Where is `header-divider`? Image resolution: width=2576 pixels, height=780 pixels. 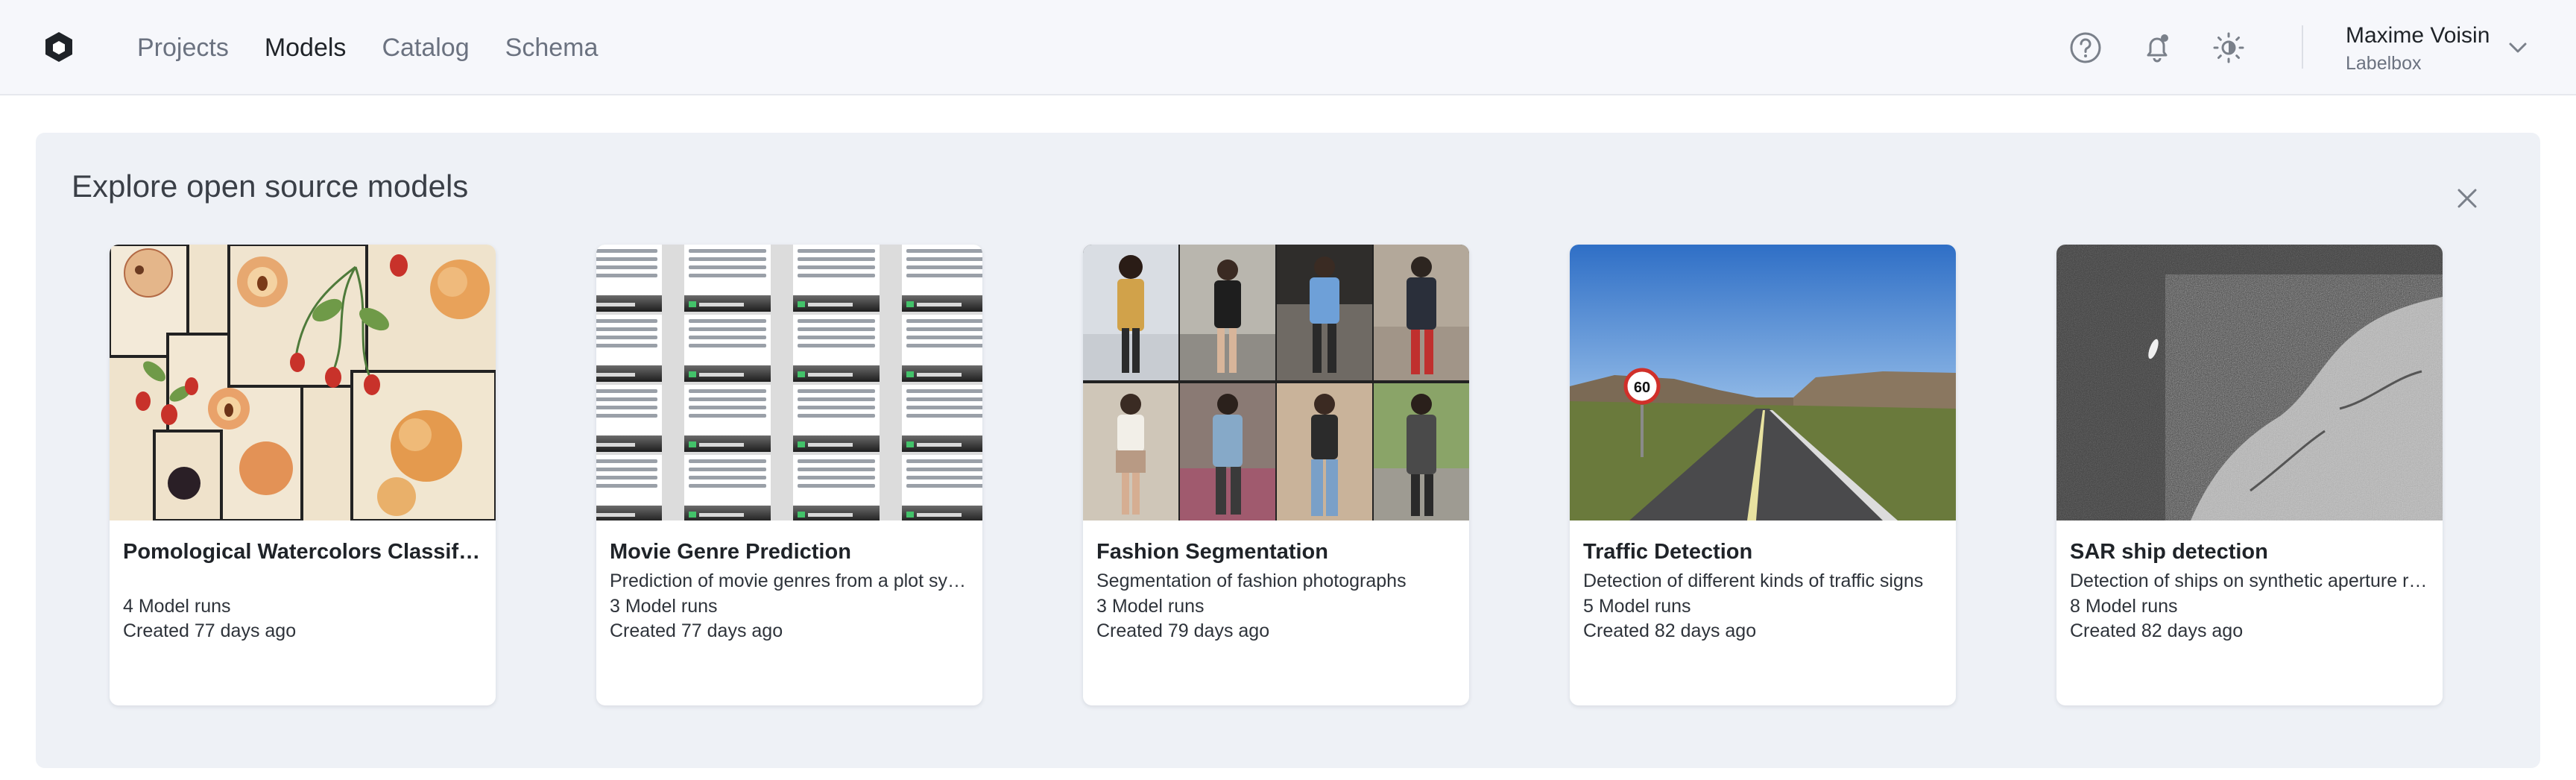
header-divider is located at coordinates (2302, 47).